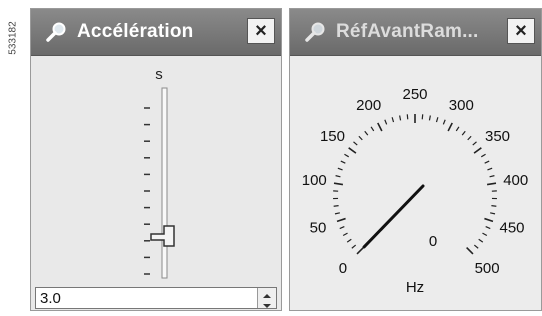 Image resolution: width=542 pixels, height=316 pixels. I want to click on acceleration-close-button: ×, so click(261, 31).